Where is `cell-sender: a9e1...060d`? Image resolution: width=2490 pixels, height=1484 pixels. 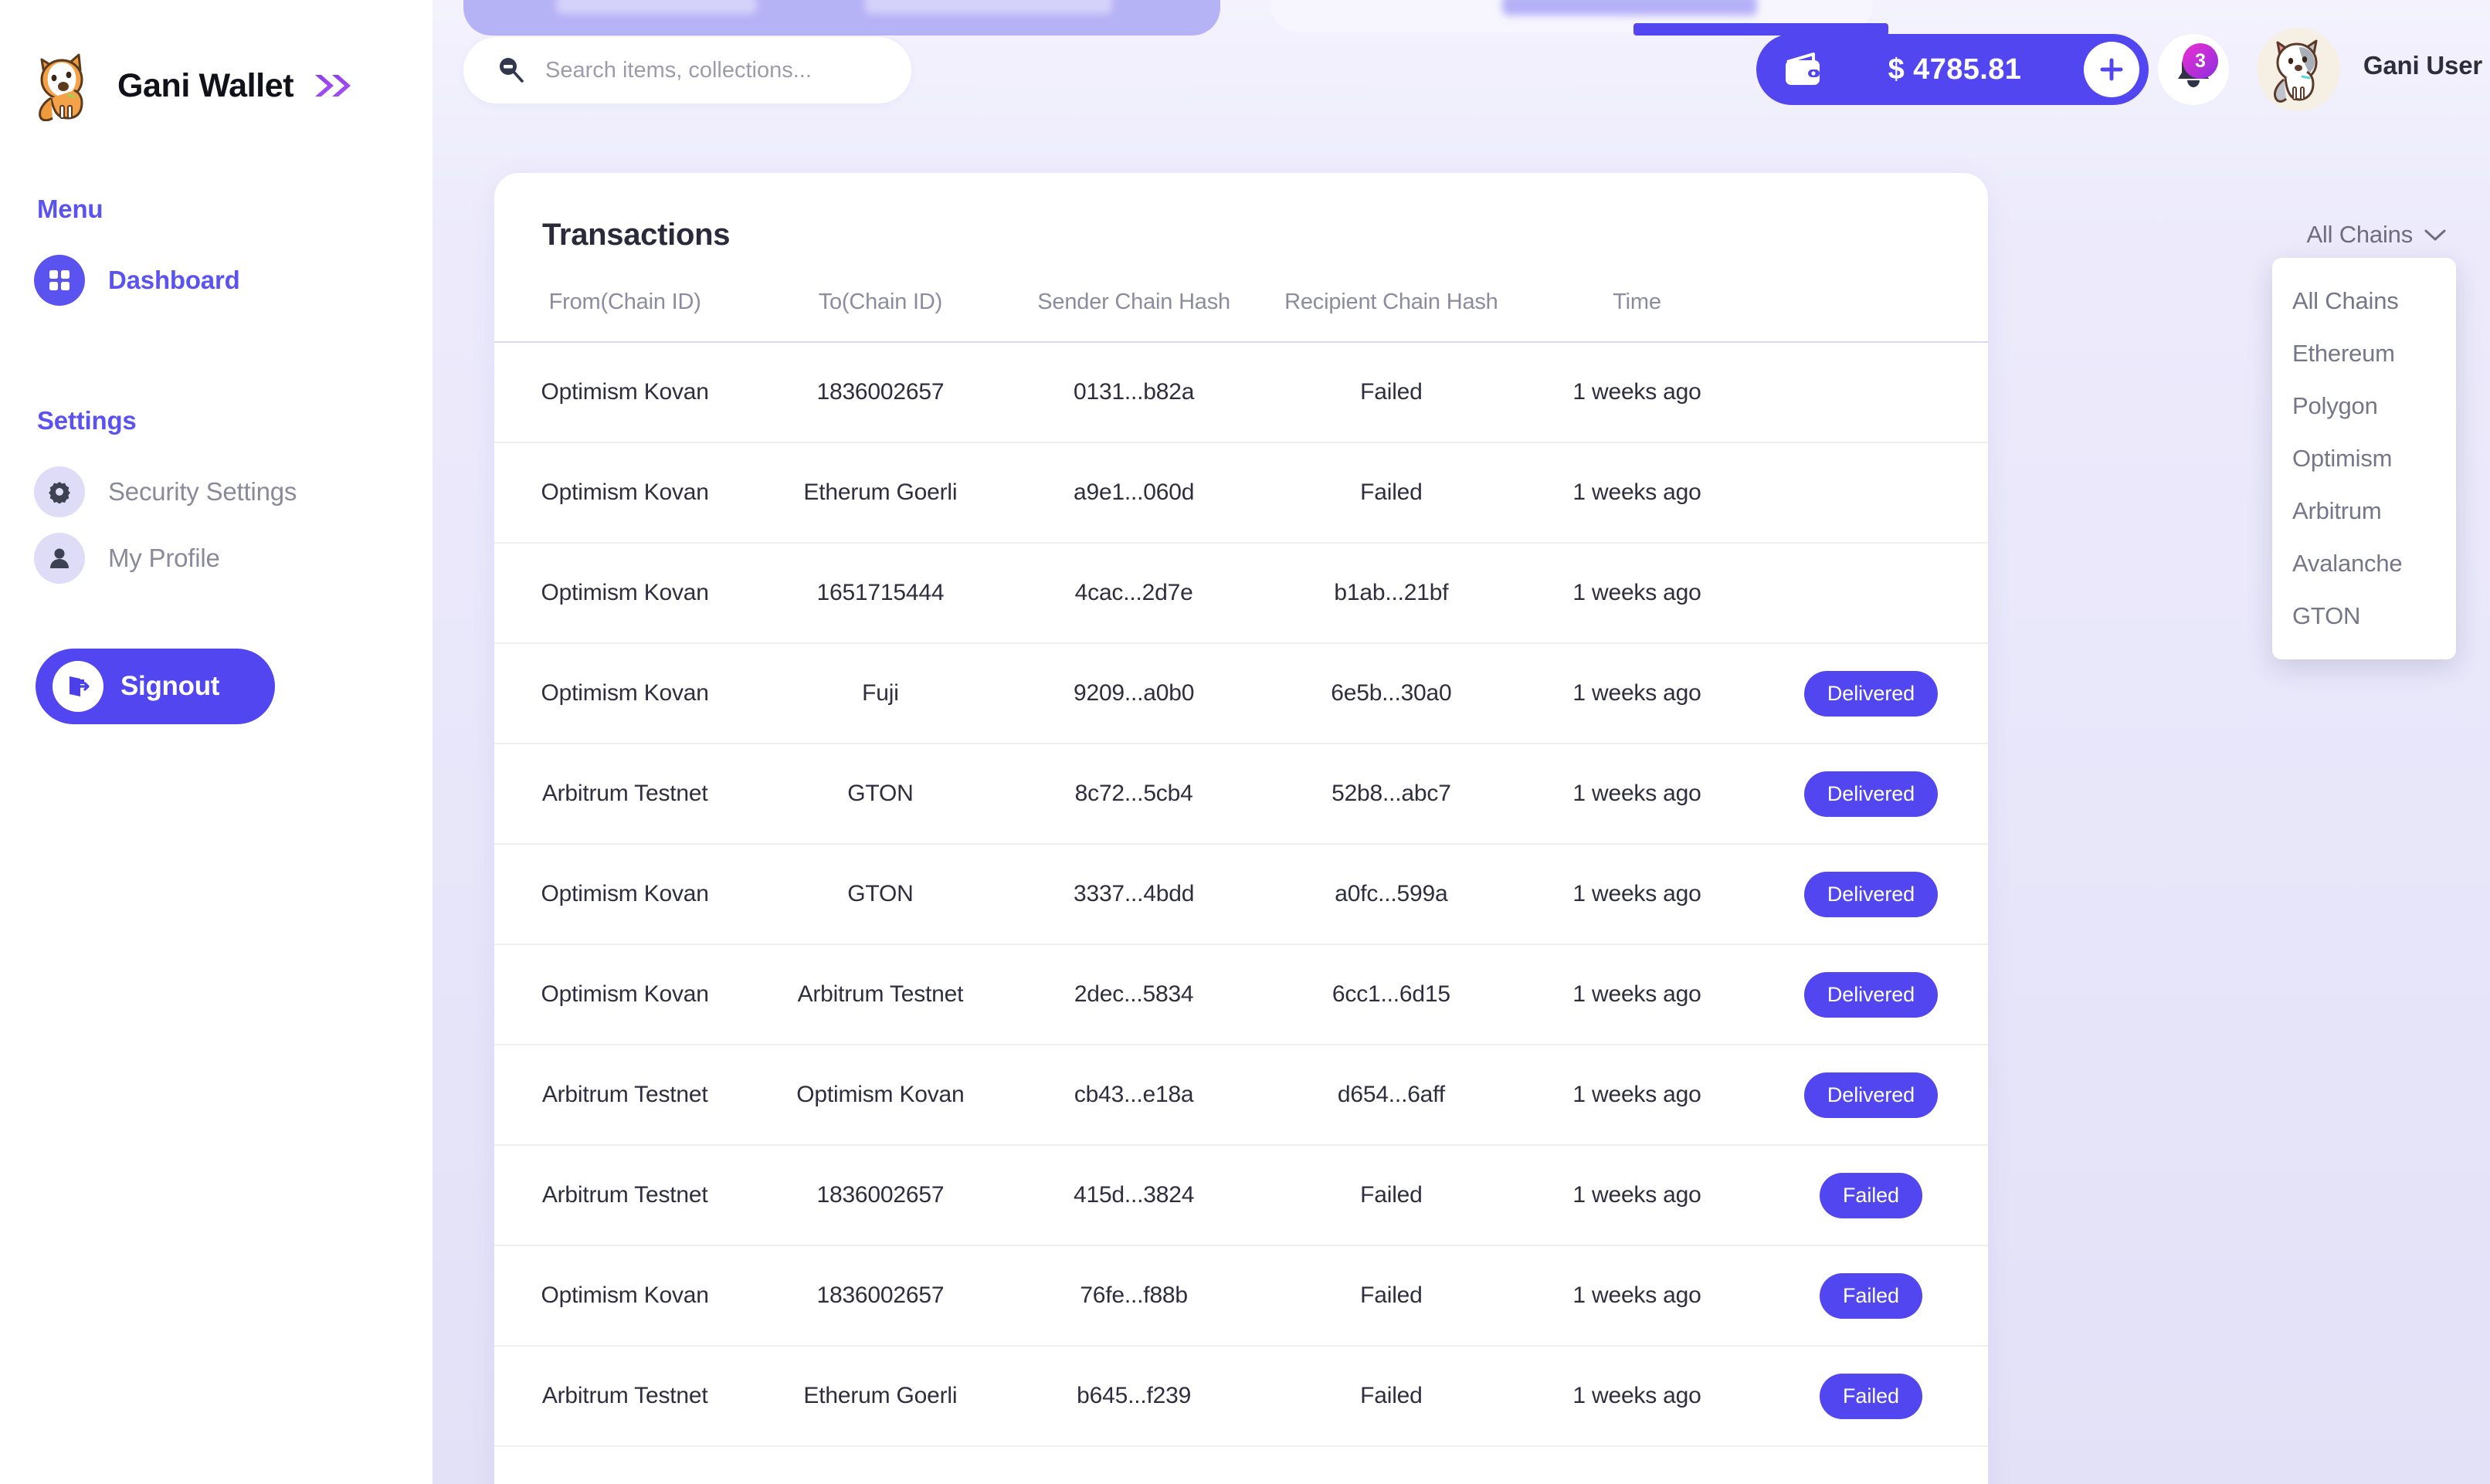
cell-sender: a9e1...060d is located at coordinates (1134, 492).